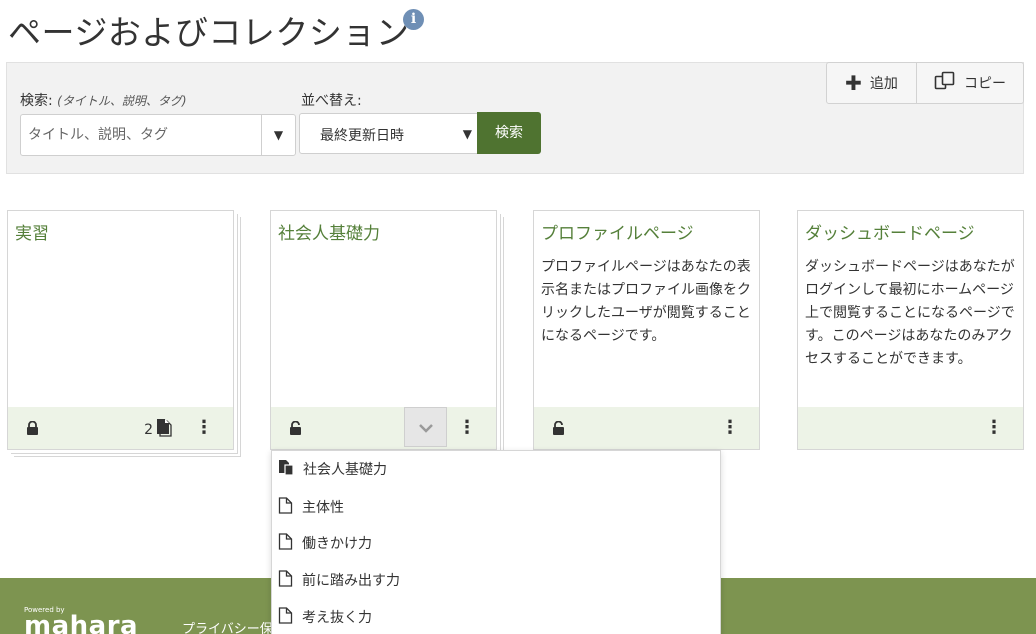 The height and width of the screenshot is (634, 1036). What do you see at coordinates (120, 428) in the screenshot?
I see `card-footer: 2 ⋮` at bounding box center [120, 428].